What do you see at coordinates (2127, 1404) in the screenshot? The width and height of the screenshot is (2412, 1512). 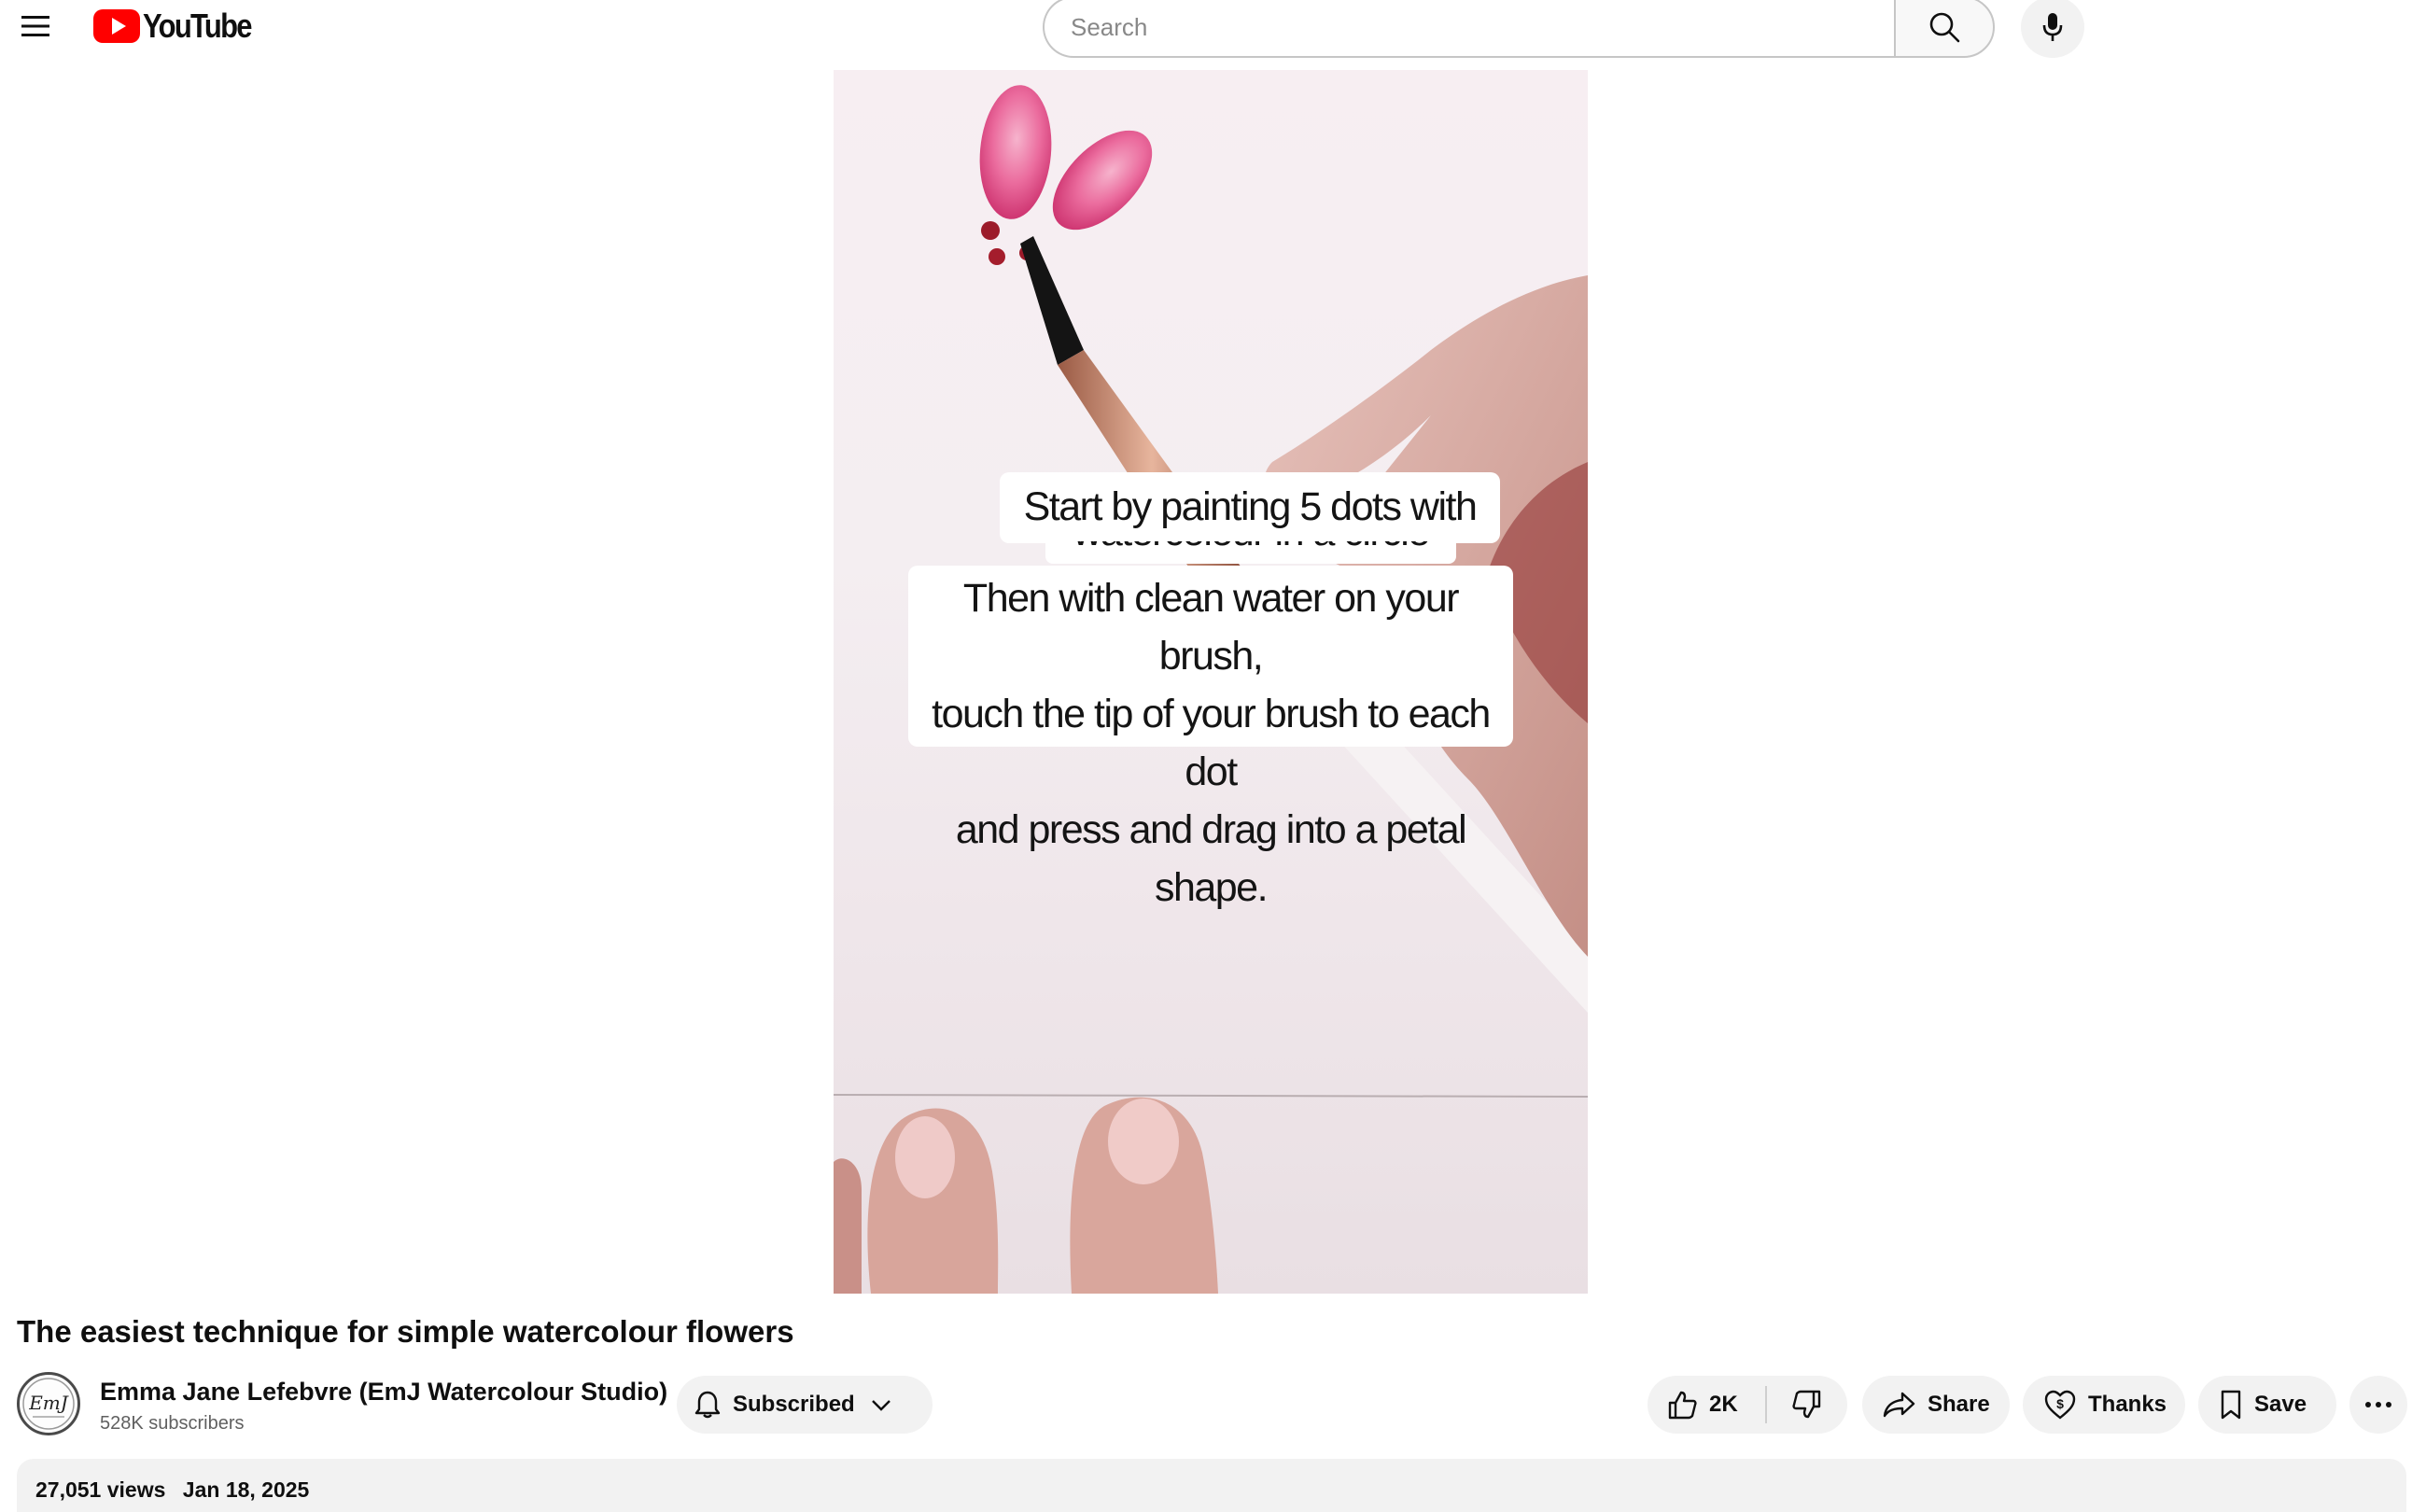 I see `thanks-label: Thanks` at bounding box center [2127, 1404].